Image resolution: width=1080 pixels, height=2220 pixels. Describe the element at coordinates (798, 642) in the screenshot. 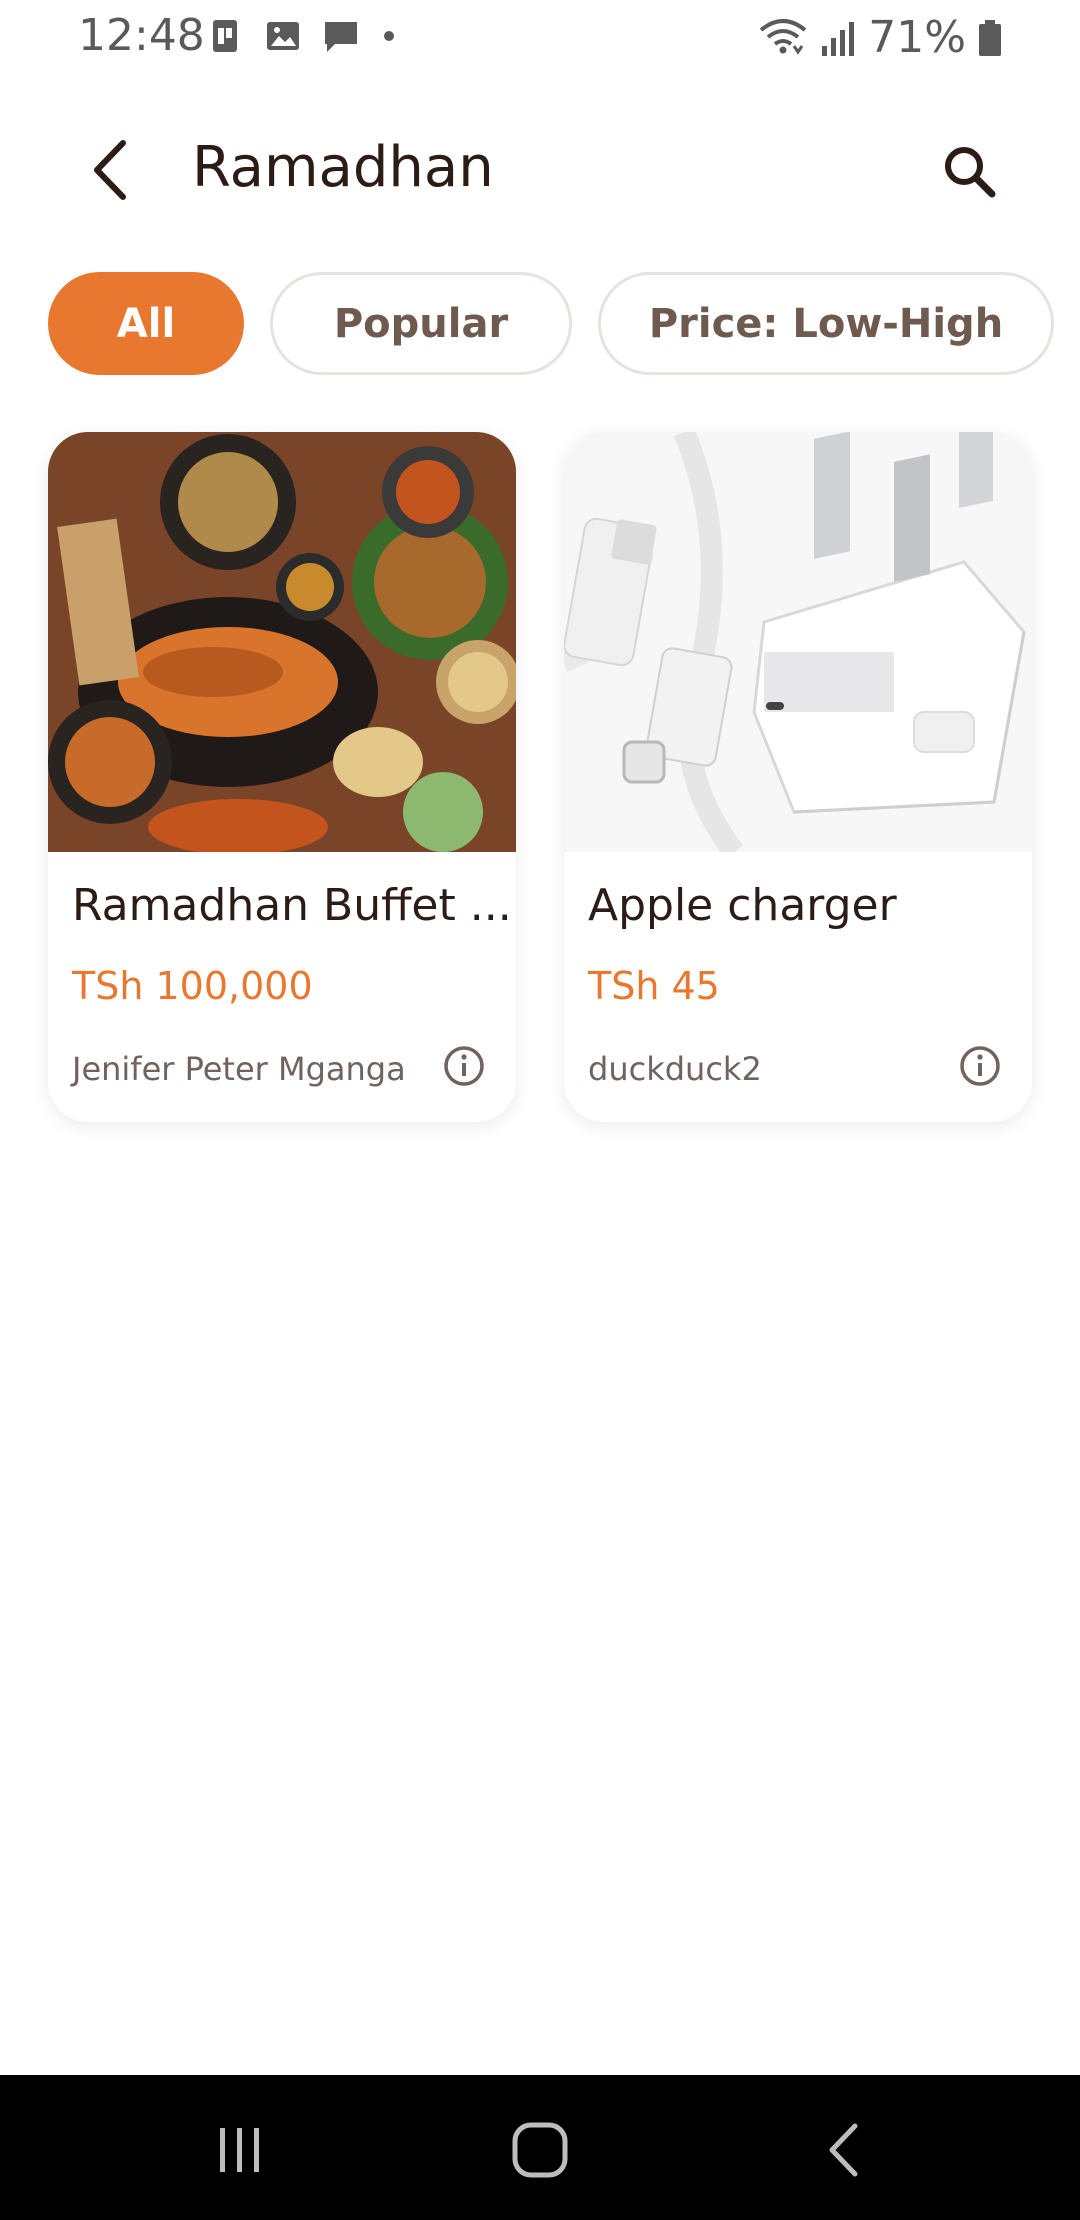

I see `charger-photo` at that location.